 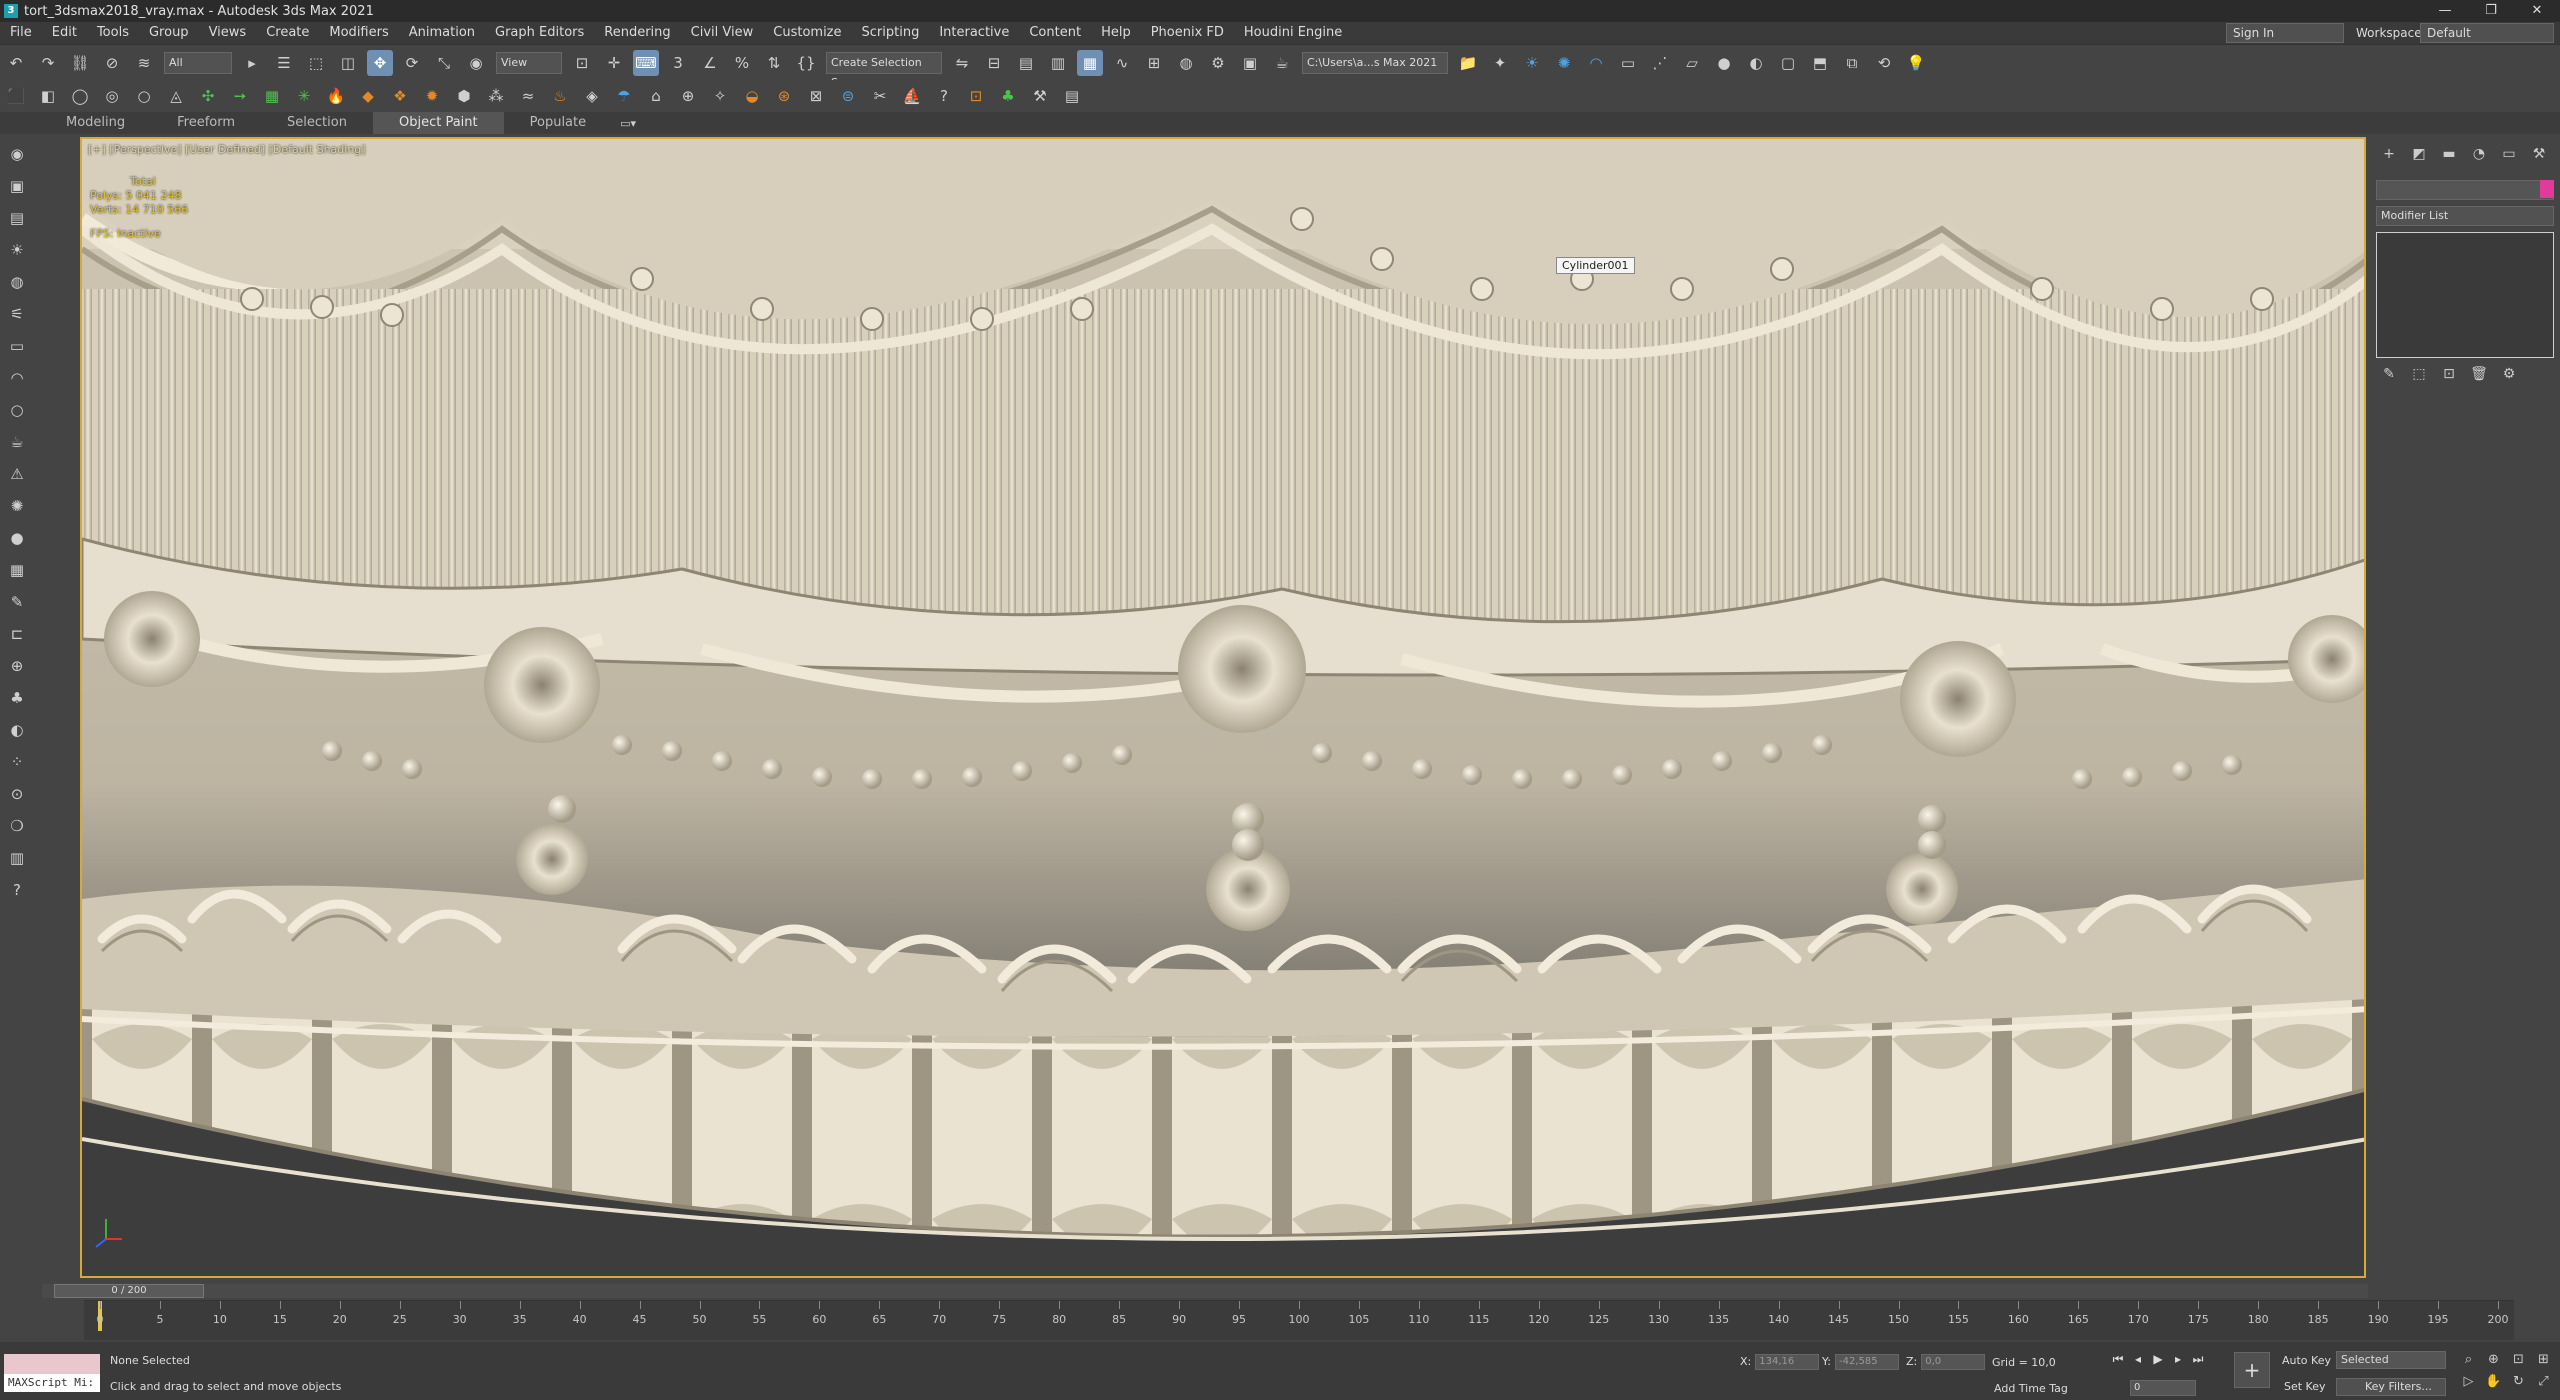 What do you see at coordinates (558, 123) in the screenshot?
I see `tab-populate: Populate` at bounding box center [558, 123].